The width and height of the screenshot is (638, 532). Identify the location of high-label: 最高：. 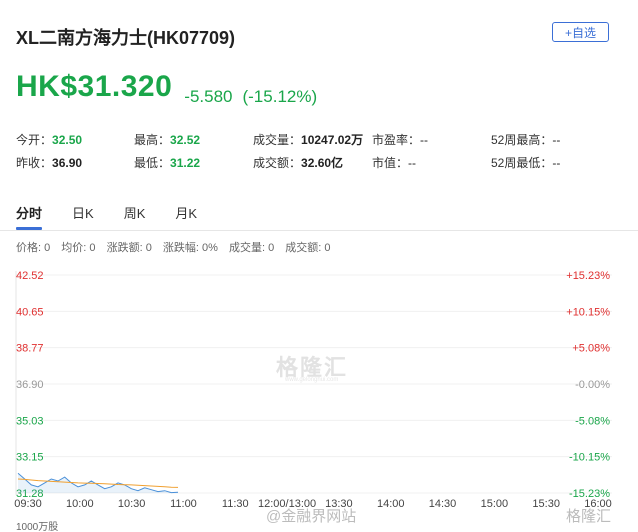
(152, 140).